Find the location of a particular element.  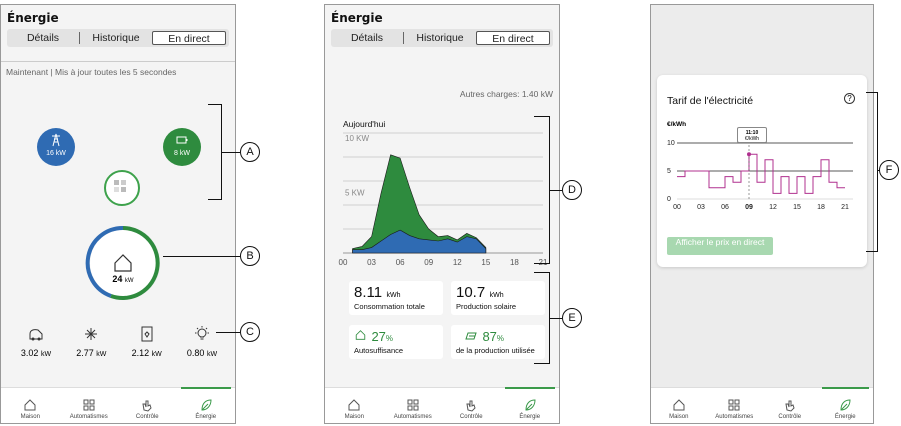

consumer-ac-value: 2.77 kW is located at coordinates (91, 353).